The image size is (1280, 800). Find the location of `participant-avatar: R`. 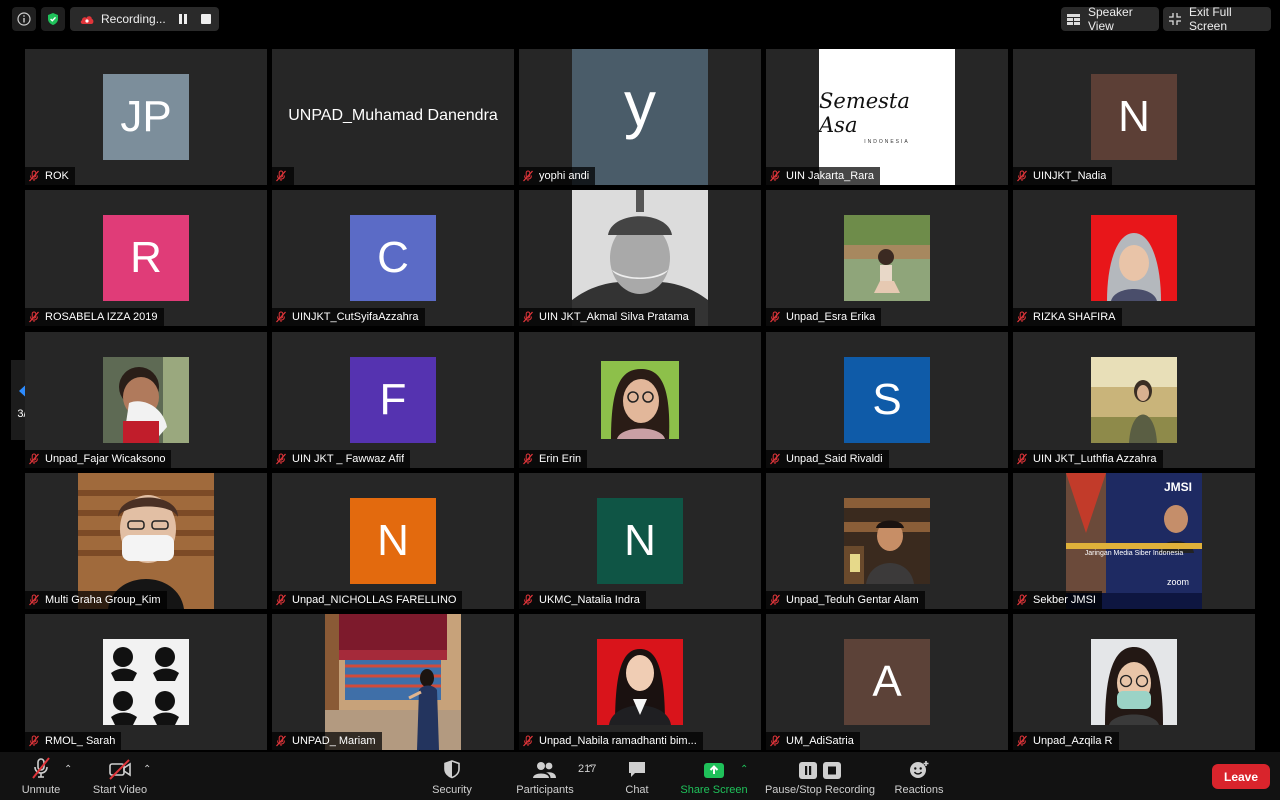

participant-avatar: R is located at coordinates (146, 258).